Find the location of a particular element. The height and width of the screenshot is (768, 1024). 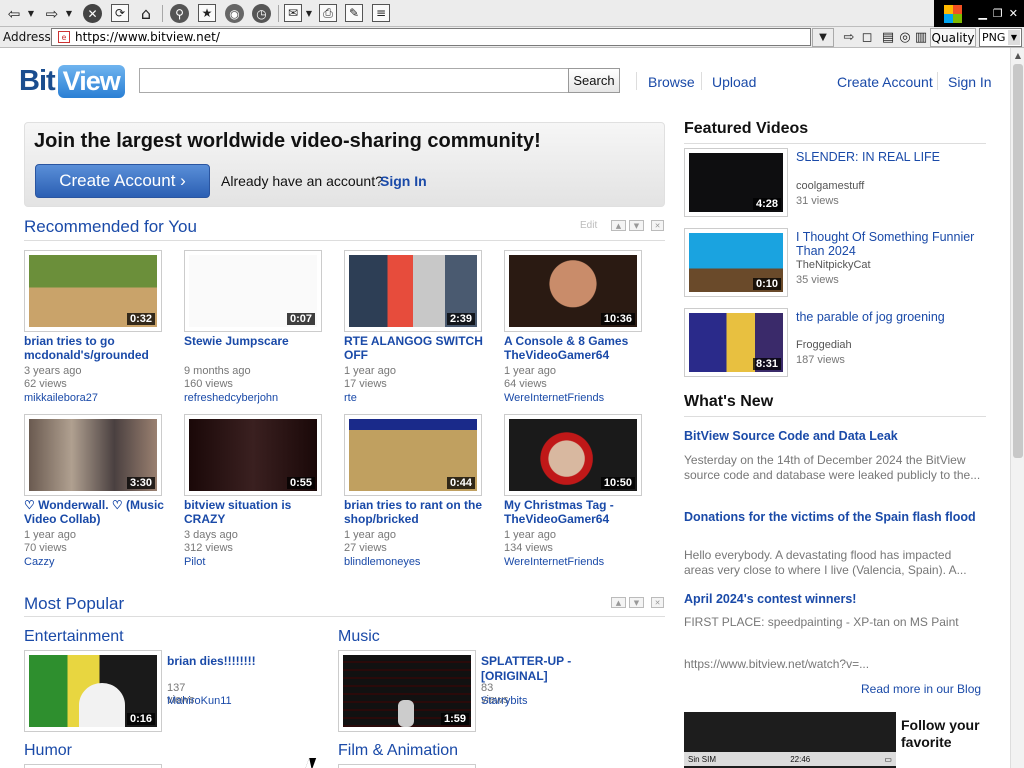

video-title: brian dies!!!!!!!! is located at coordinates (237, 661).